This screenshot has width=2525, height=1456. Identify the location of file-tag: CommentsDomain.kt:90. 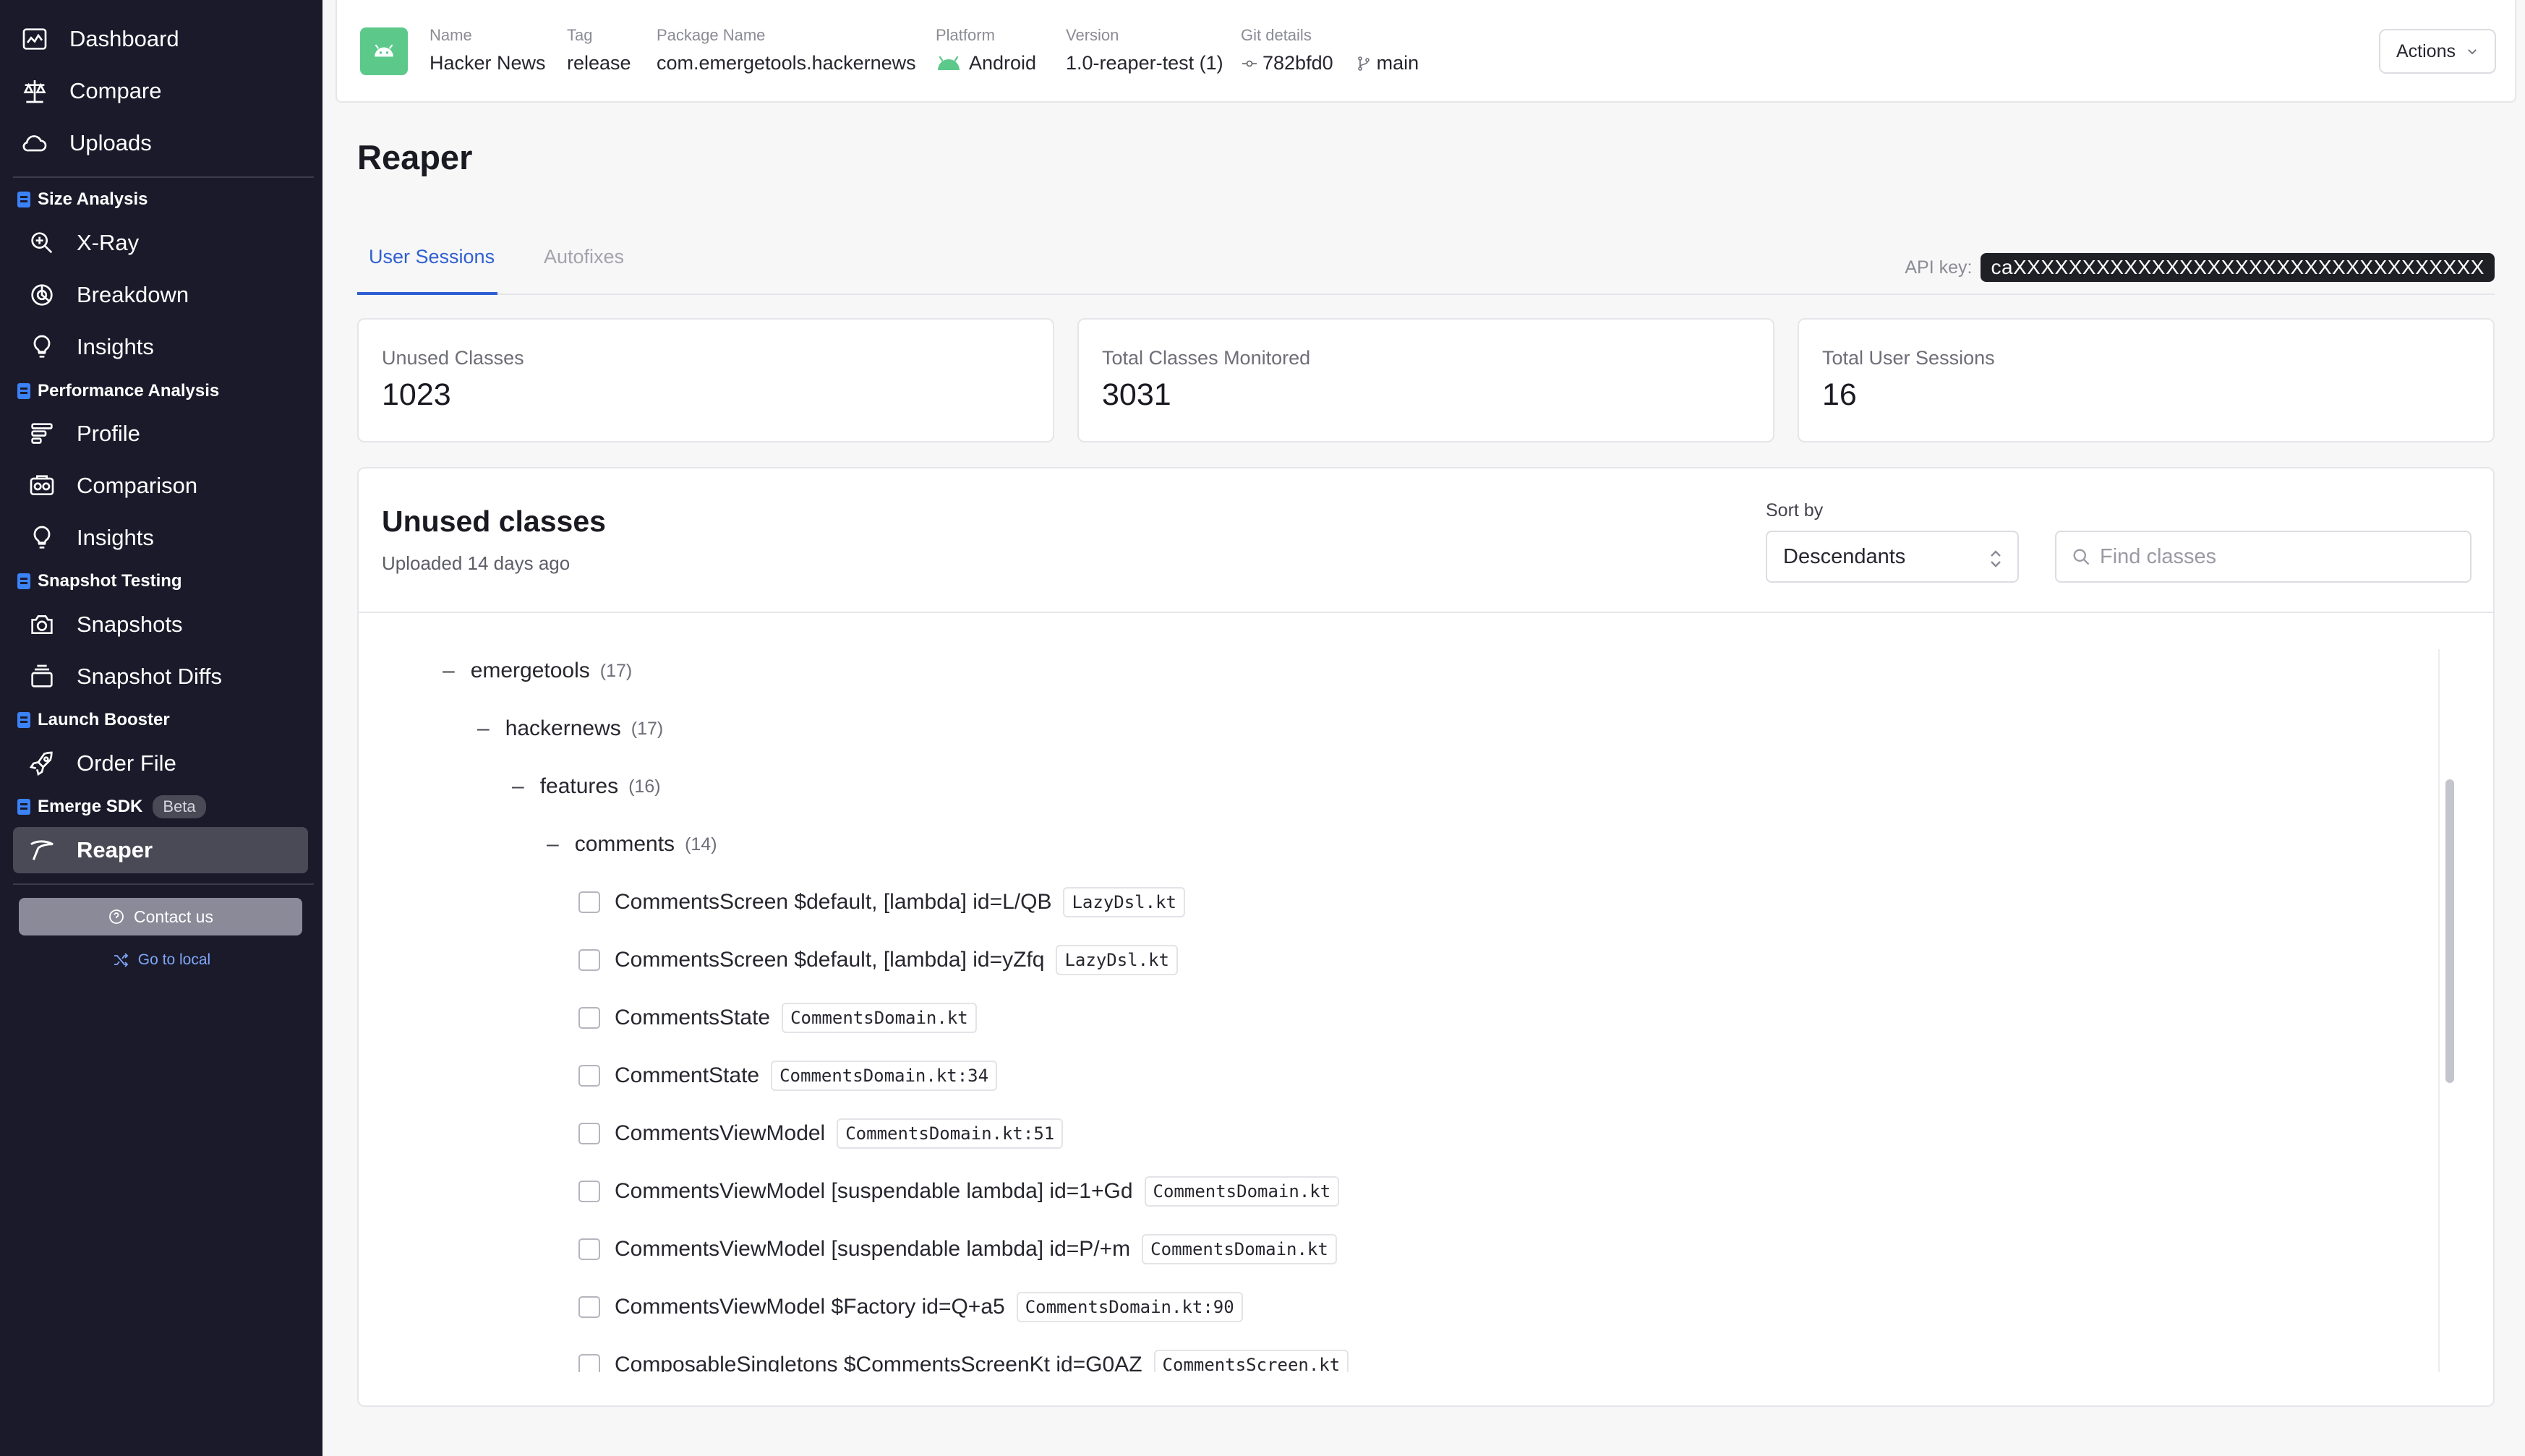
(1129, 1307).